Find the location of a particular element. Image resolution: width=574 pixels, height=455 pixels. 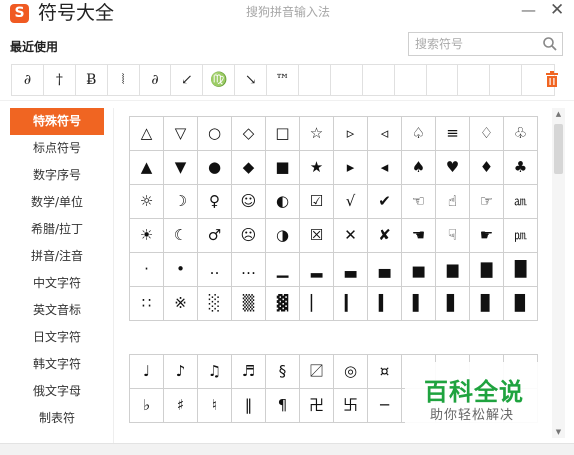

sidebar-item: 韩文字符 is located at coordinates (57, 364).